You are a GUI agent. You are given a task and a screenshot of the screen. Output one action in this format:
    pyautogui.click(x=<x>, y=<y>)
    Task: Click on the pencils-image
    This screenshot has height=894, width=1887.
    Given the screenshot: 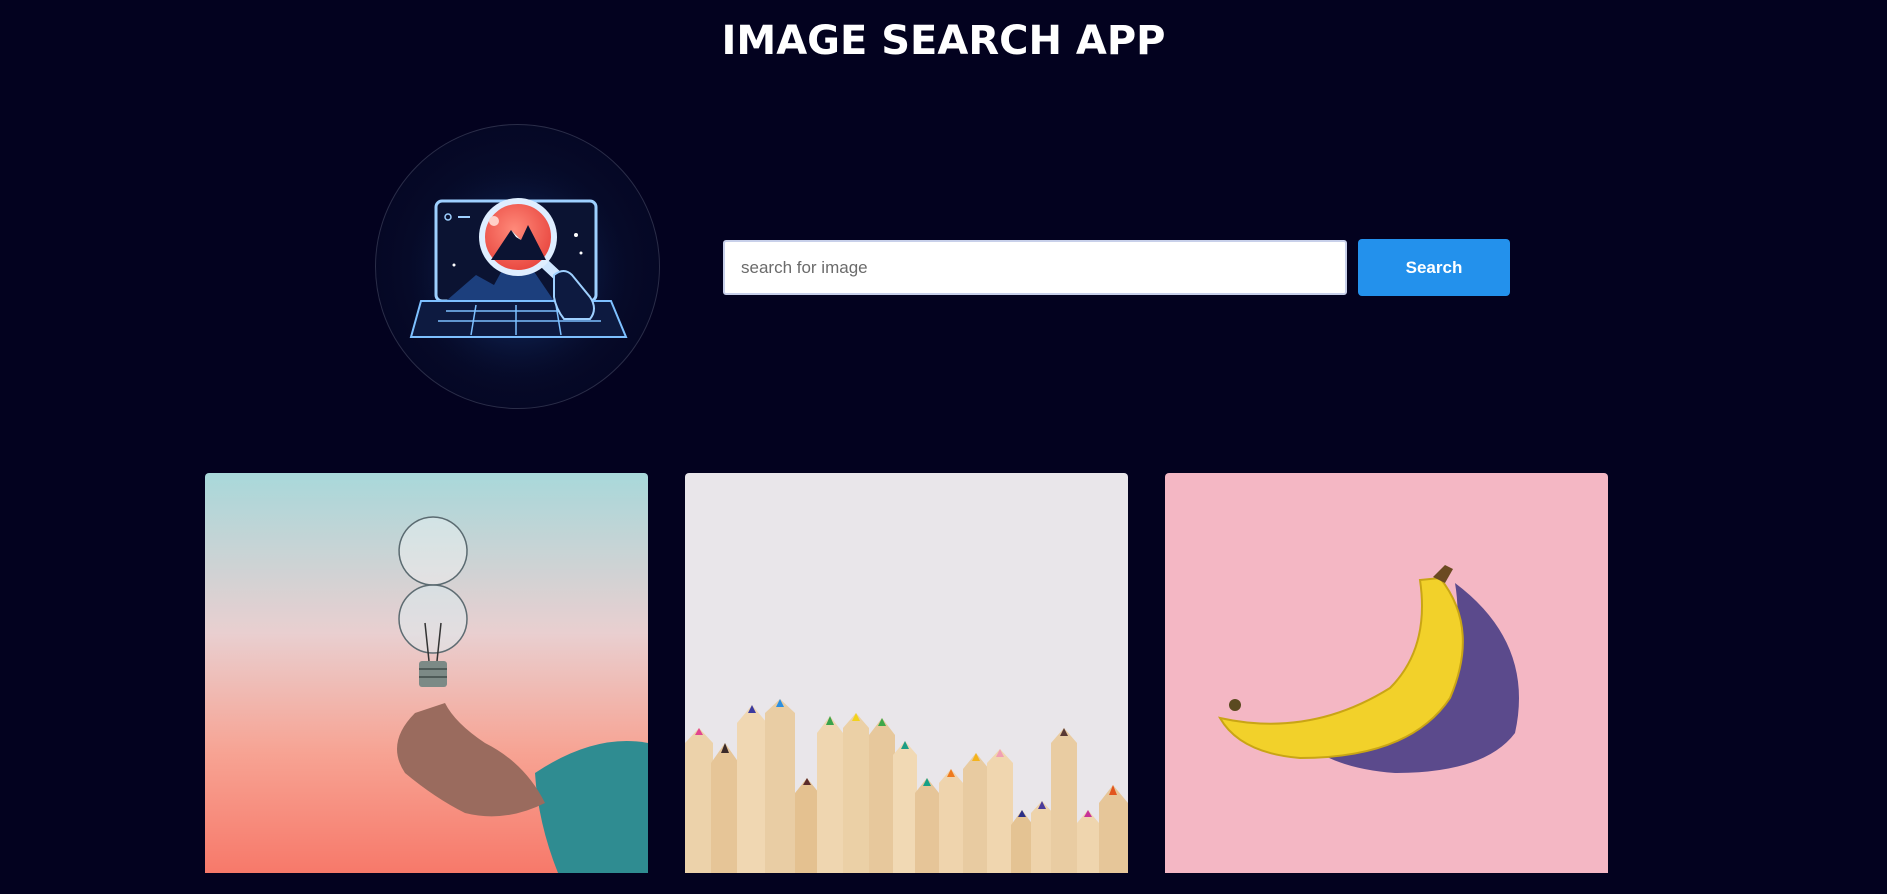 What is the action you would take?
    pyautogui.click(x=906, y=673)
    